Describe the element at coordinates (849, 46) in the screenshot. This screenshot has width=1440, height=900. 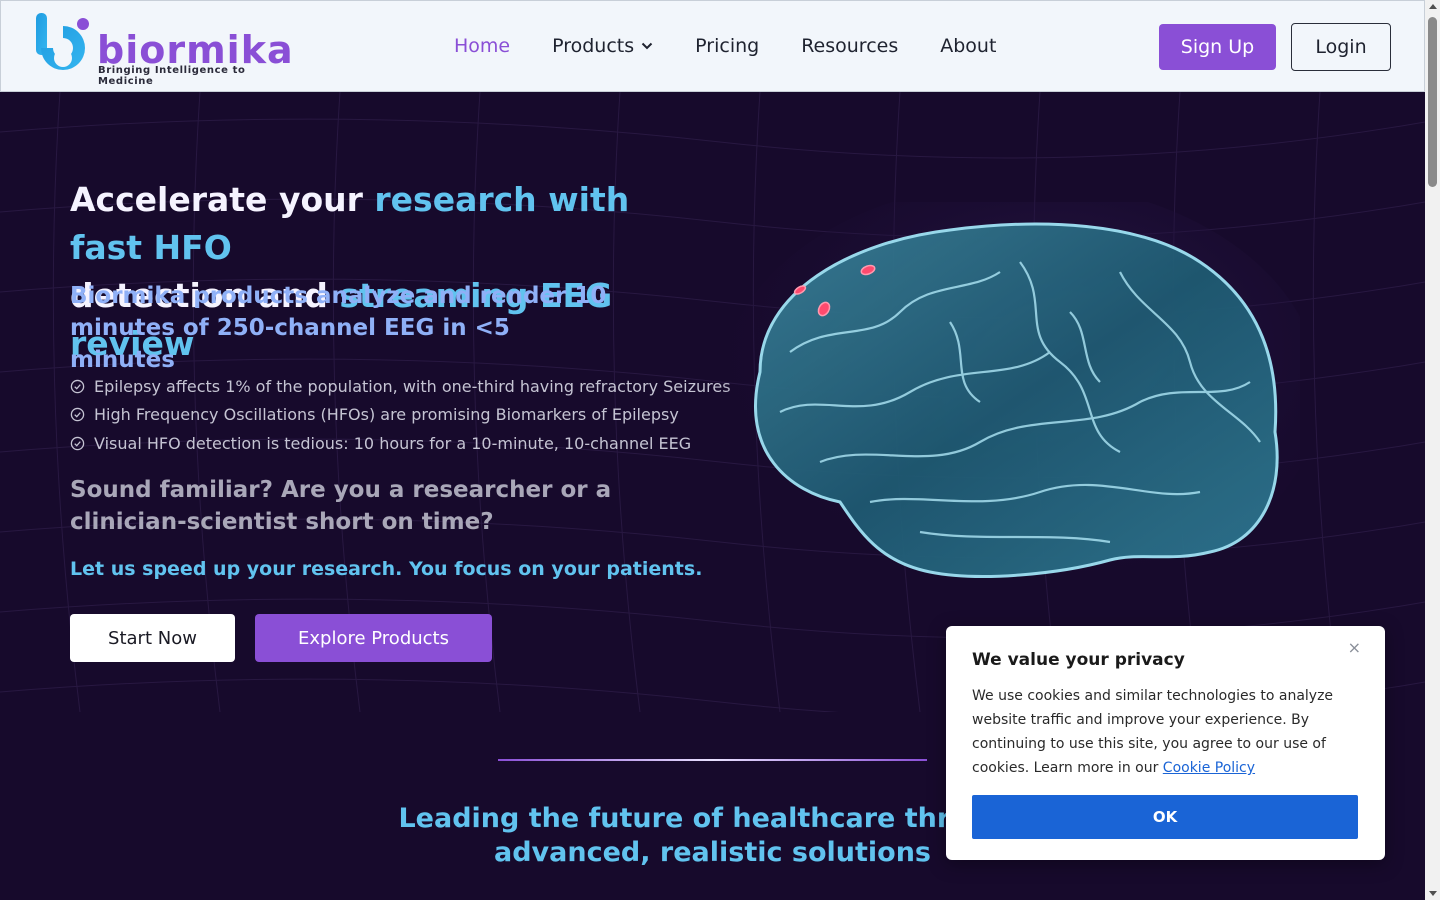
I see `nav-resources: Resources` at that location.